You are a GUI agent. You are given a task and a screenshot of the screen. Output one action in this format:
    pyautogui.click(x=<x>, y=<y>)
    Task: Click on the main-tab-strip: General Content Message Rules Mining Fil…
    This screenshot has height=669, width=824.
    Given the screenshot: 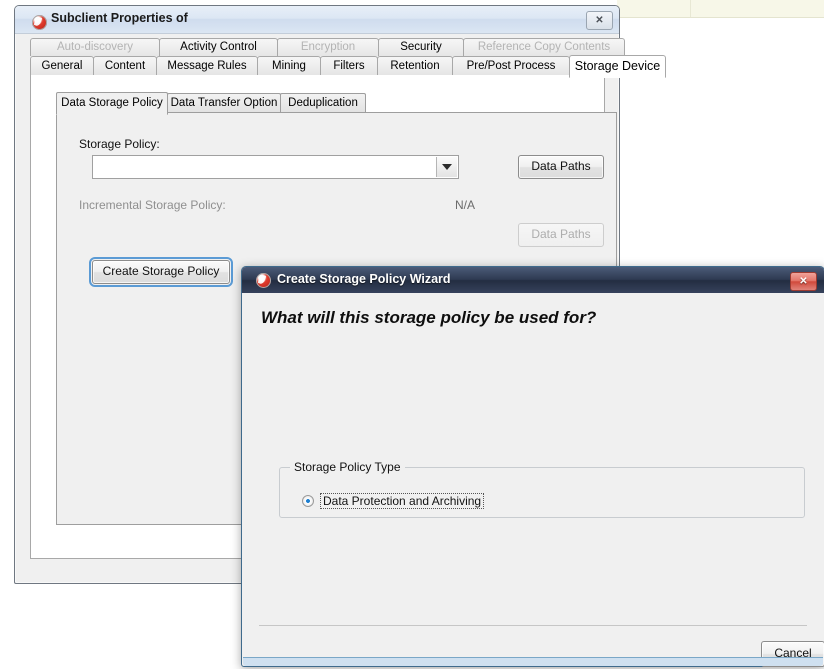 What is the action you would take?
    pyautogui.click(x=348, y=66)
    